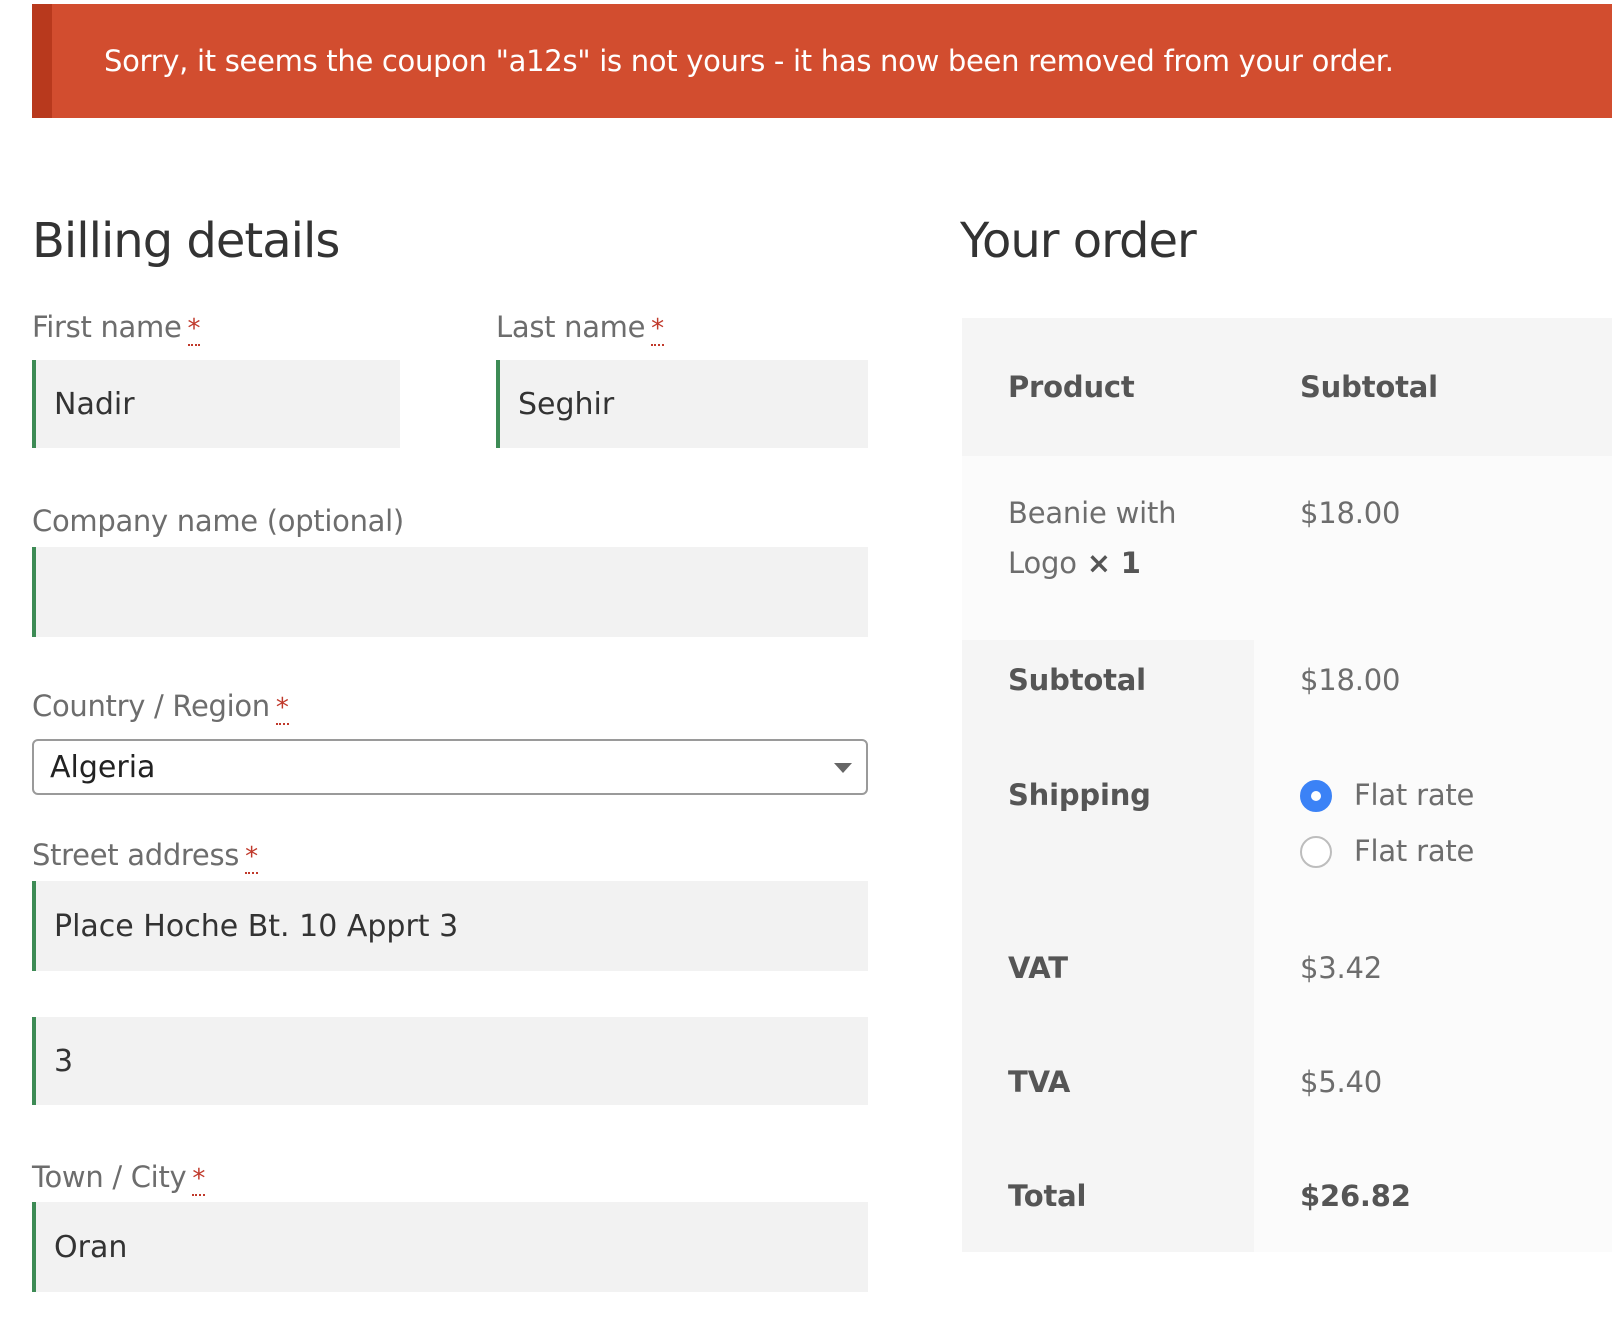  Describe the element at coordinates (450, 1061) in the screenshot. I see `street-address-line2-input: 3` at that location.